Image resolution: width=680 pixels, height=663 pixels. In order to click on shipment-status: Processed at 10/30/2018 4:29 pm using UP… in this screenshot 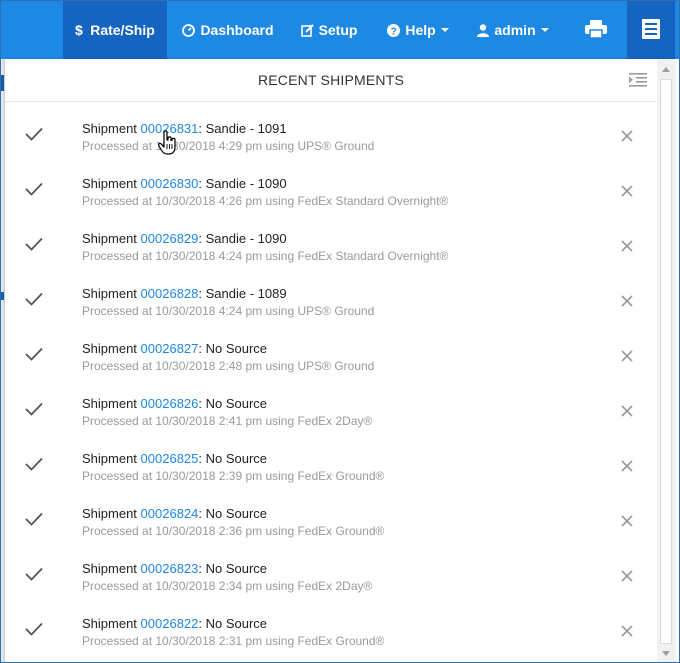, I will do `click(228, 146)`.